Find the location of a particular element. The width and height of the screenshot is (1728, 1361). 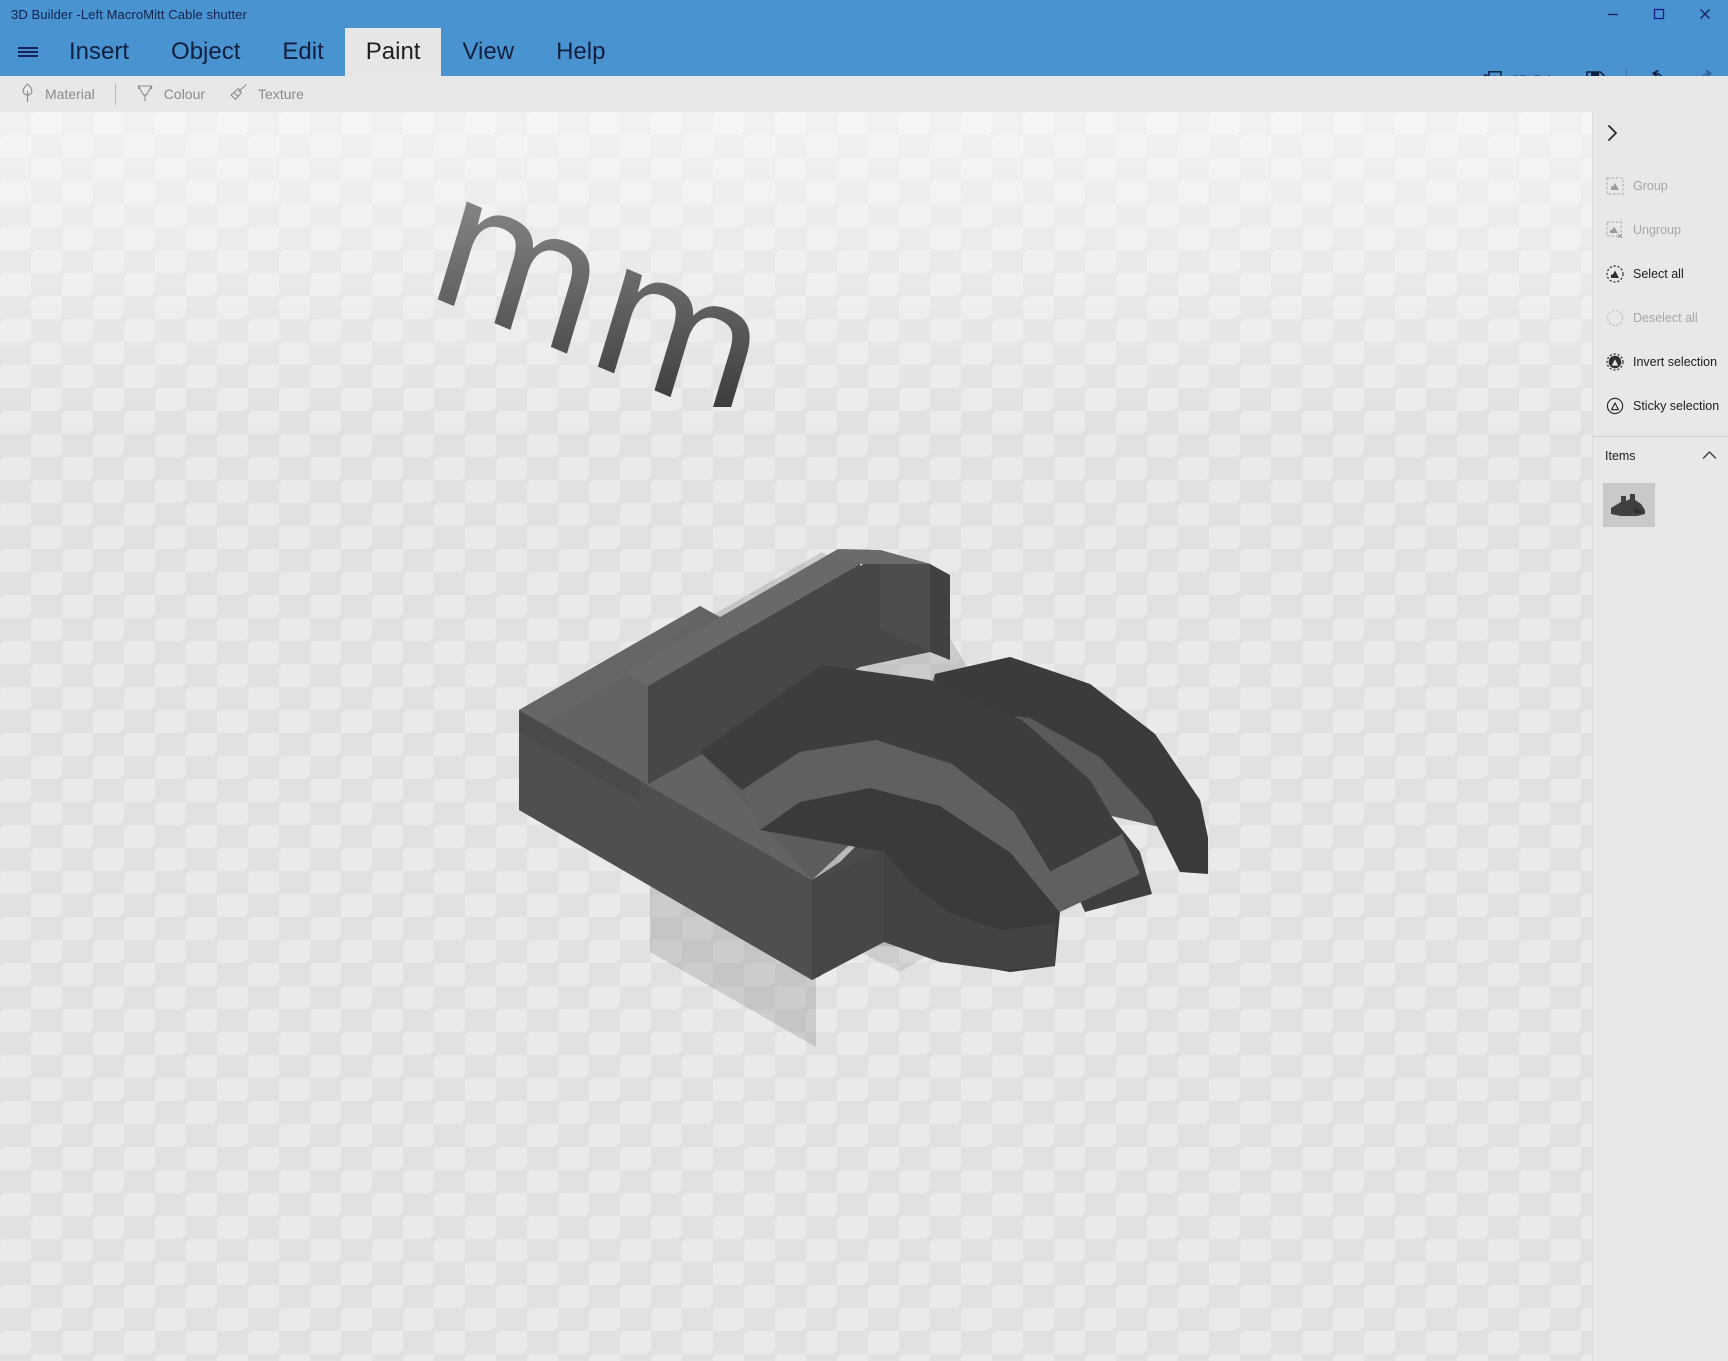

panel-action-invert-selection: Invert selection is located at coordinates (1660, 362).